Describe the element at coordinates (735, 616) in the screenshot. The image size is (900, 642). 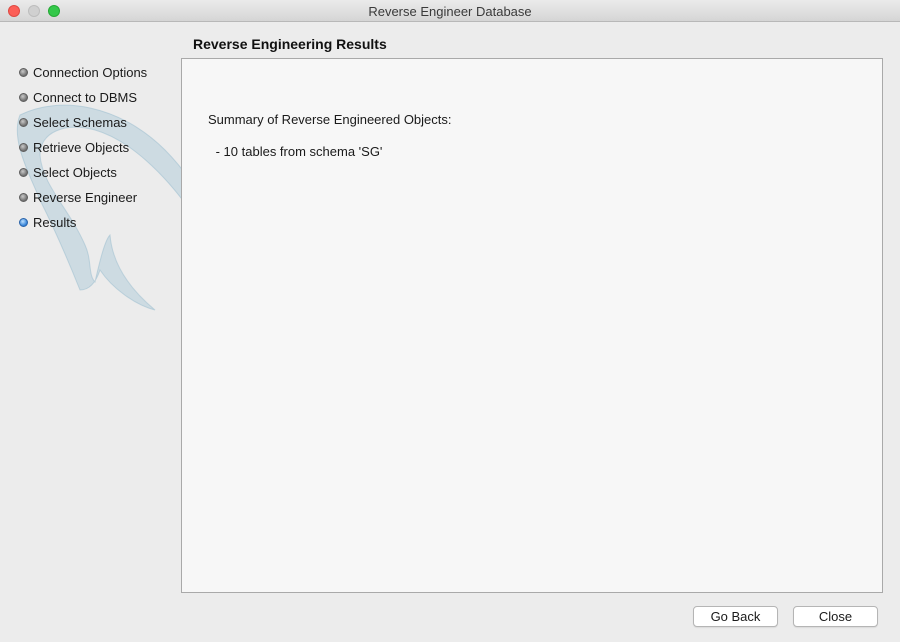
I see `go-back-button: Go Back` at that location.